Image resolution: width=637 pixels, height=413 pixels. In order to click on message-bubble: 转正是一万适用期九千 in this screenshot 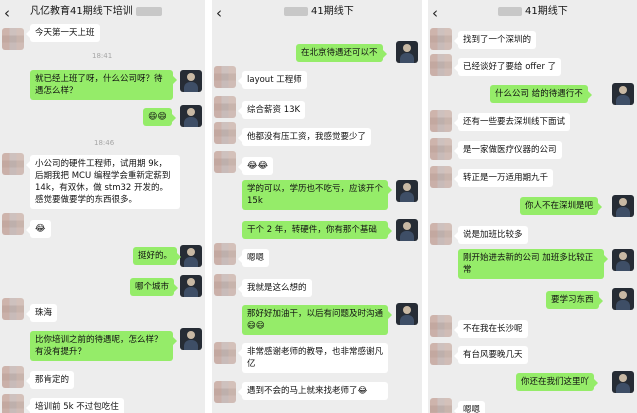, I will do `click(503, 178)`.